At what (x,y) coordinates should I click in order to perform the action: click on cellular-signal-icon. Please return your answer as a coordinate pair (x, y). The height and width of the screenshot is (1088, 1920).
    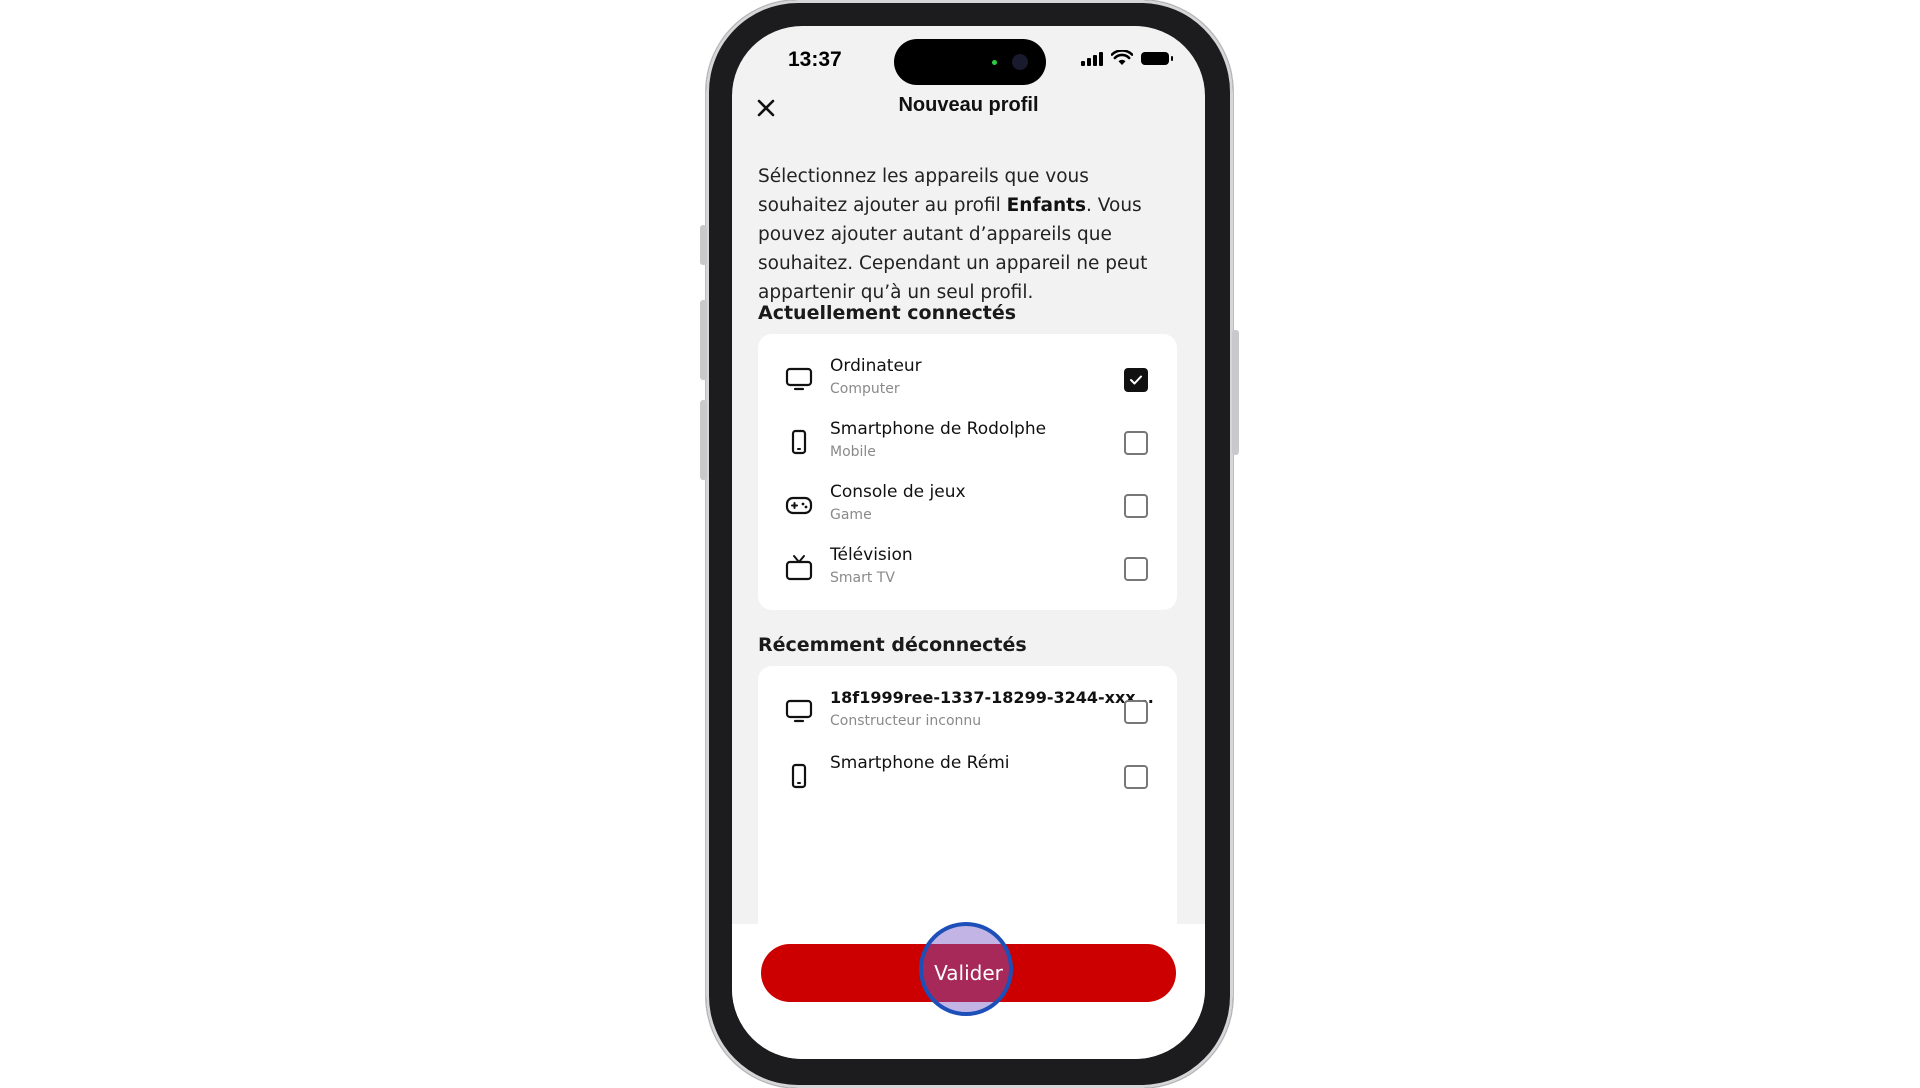
    Looking at the image, I should click on (1092, 58).